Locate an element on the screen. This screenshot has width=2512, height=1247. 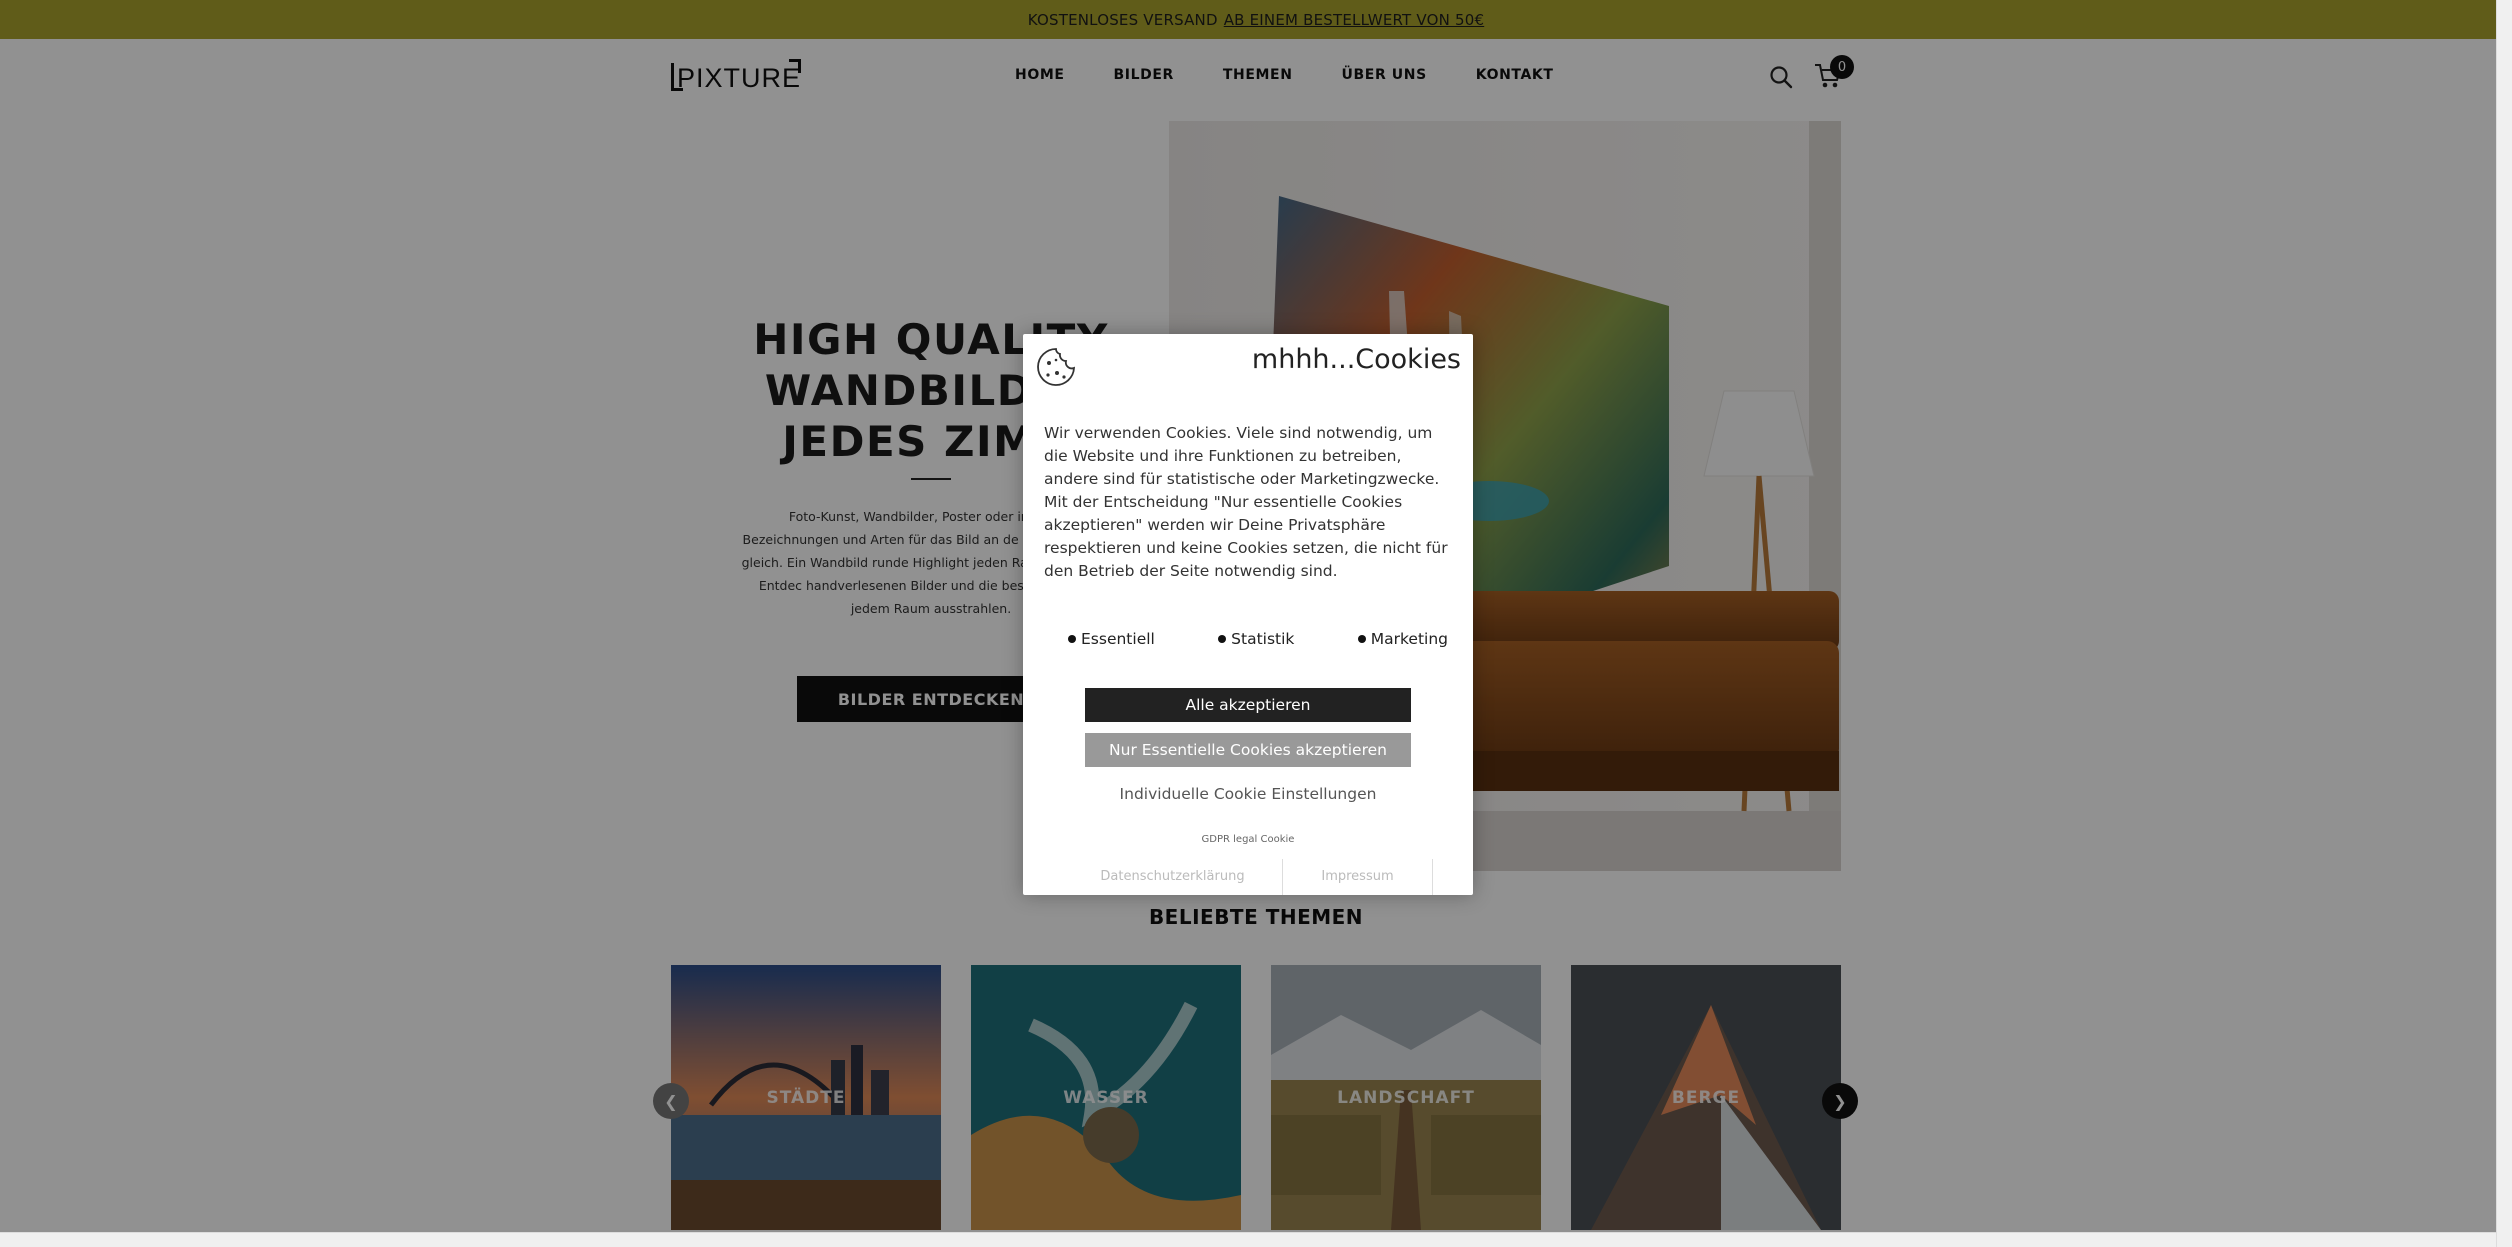
cookie-option-statistik: Statistik is located at coordinates (1256, 639).